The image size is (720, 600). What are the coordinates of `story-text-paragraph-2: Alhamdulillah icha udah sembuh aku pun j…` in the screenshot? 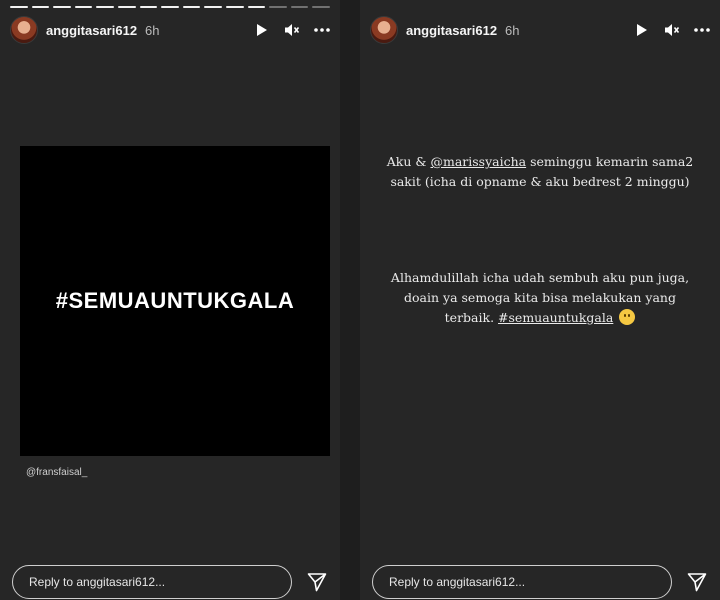 It's located at (540, 298).